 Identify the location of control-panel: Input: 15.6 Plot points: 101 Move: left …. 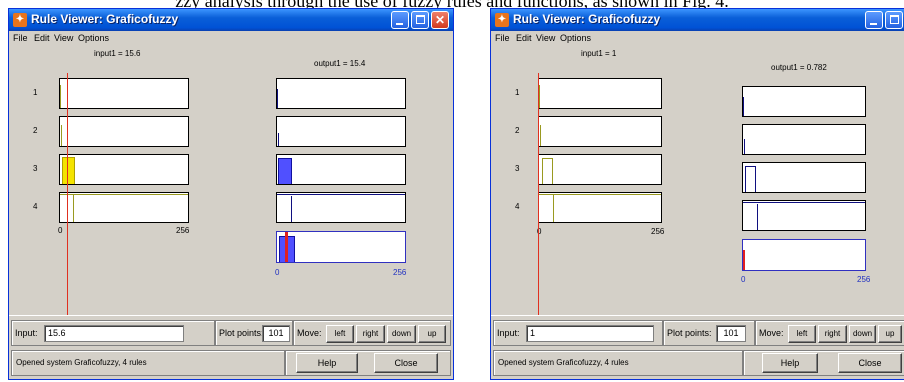
(231, 347).